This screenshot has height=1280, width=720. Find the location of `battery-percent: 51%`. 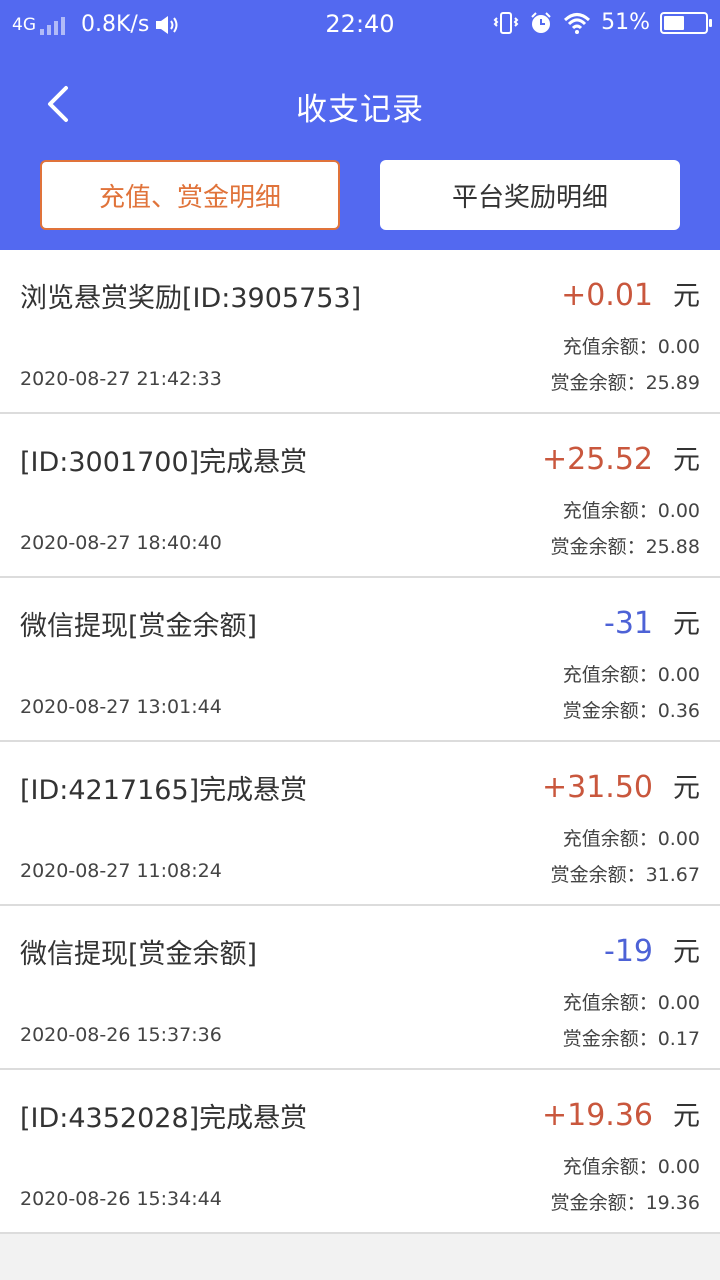

battery-percent: 51% is located at coordinates (625, 22).